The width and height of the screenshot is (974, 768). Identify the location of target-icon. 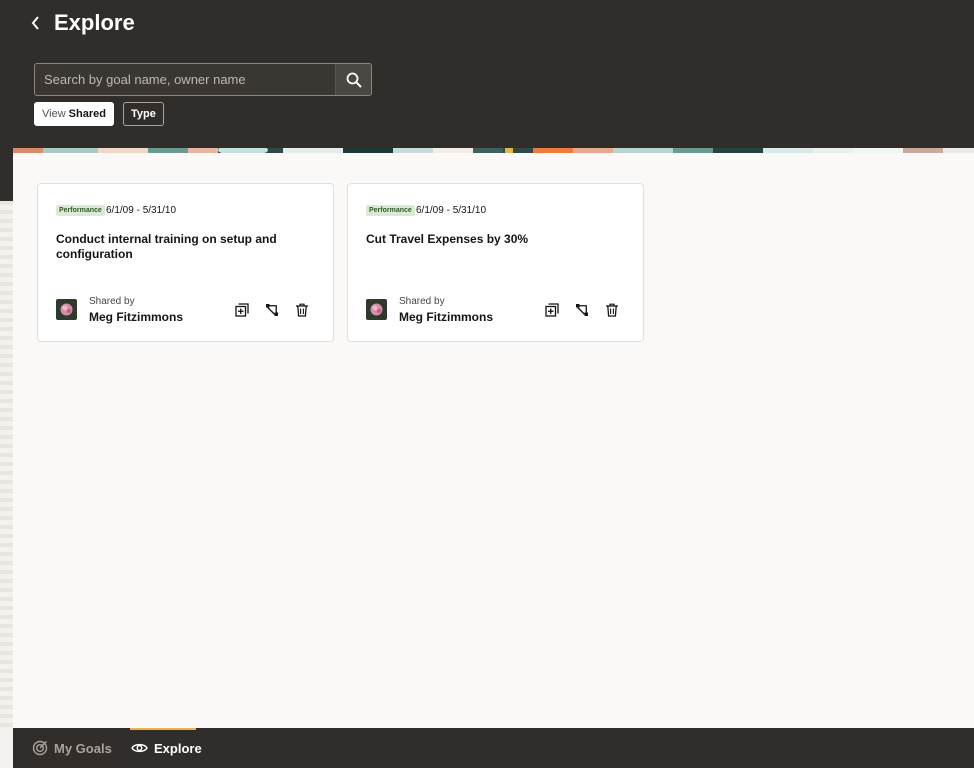
(40, 748).